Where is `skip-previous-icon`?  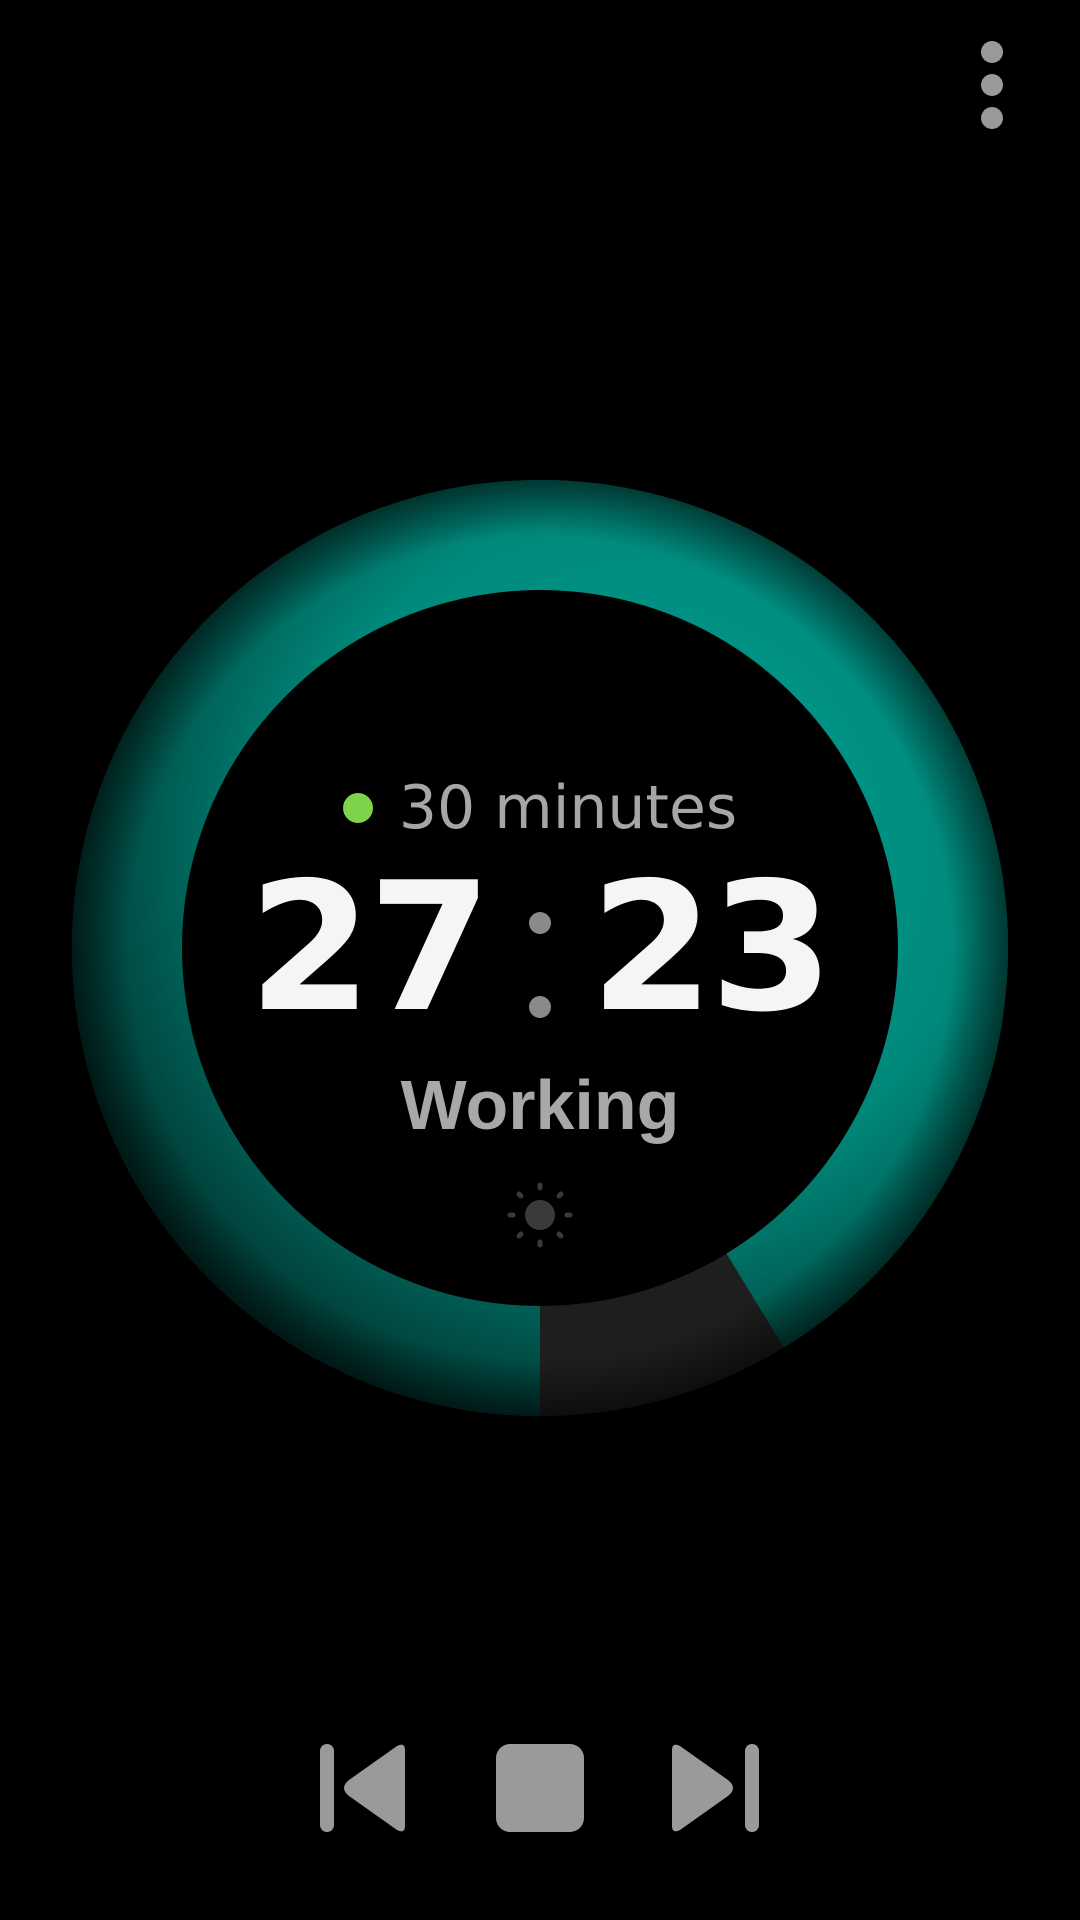
skip-previous-icon is located at coordinates (362, 1788).